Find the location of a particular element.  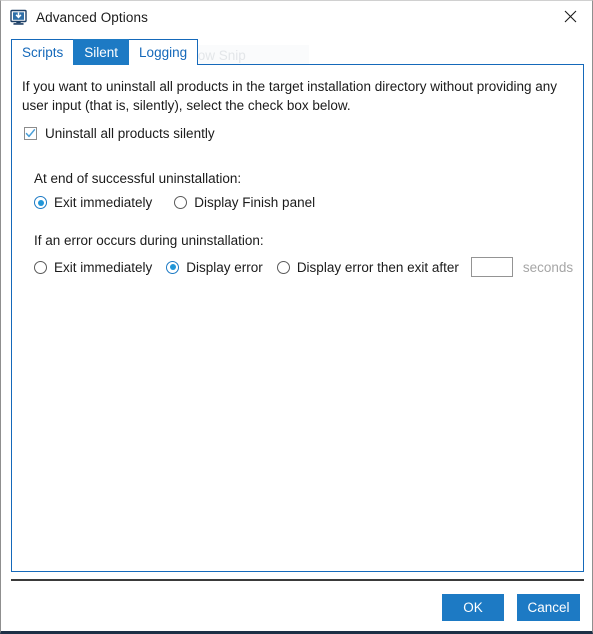

success-group-title: At end of successful uninstallation: is located at coordinates (138, 178).